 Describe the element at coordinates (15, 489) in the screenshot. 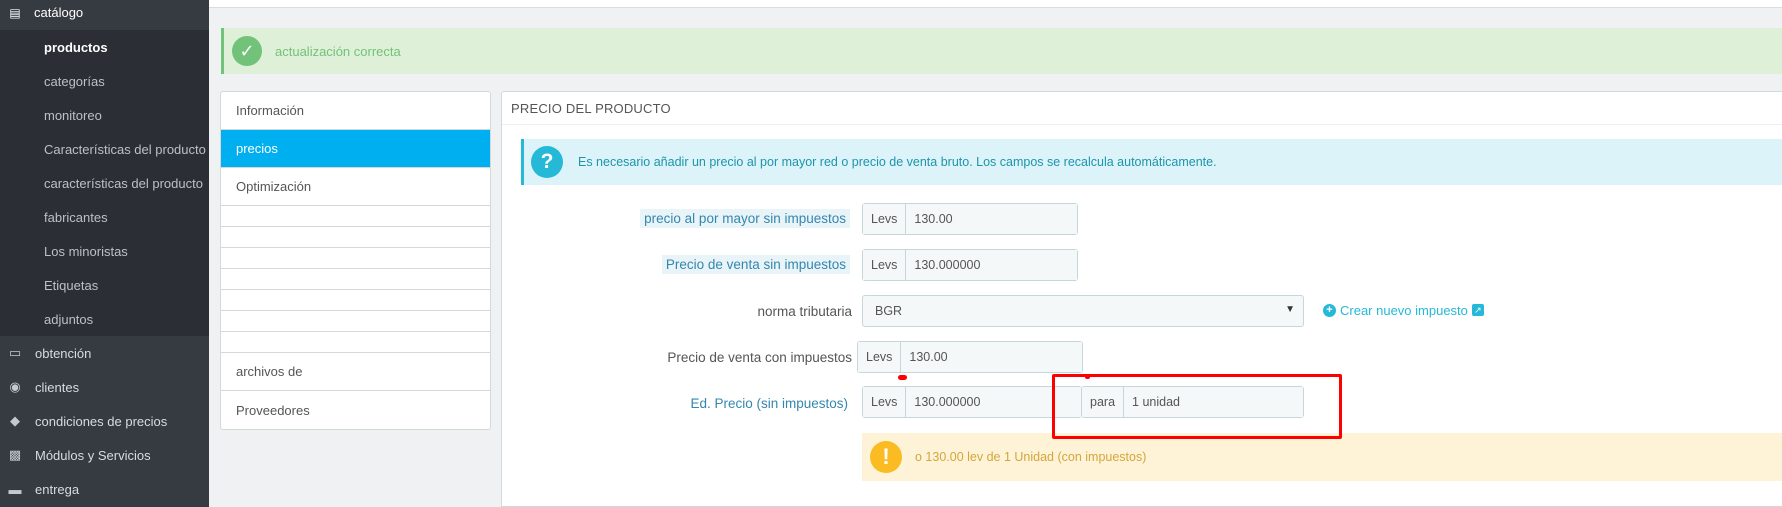

I see `truck-icon: ▬` at that location.